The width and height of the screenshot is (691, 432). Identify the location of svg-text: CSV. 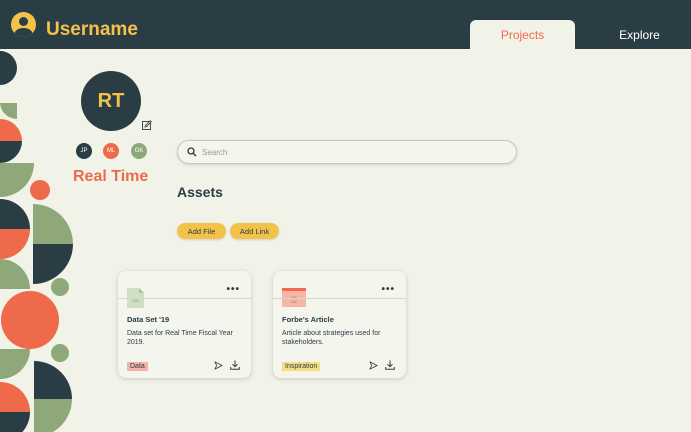
(136, 301).